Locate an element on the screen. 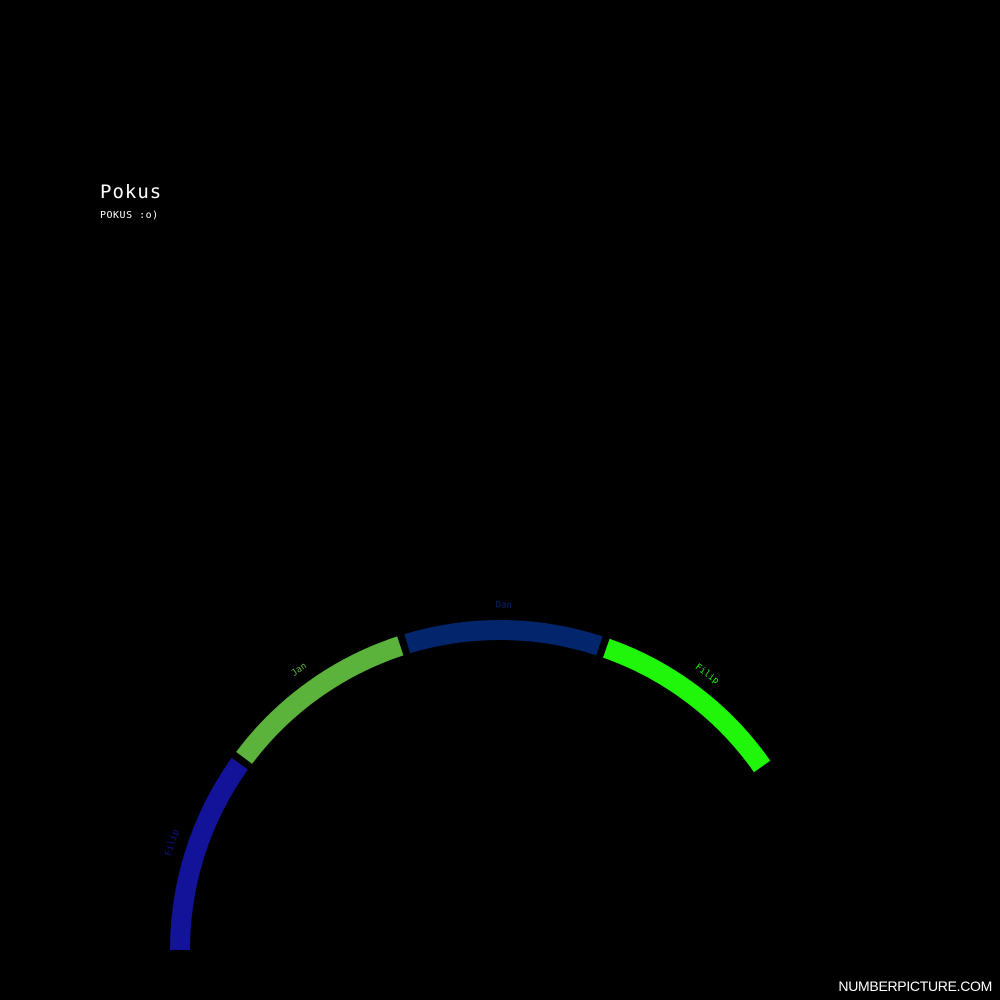  arc-label-4: Filip is located at coordinates (707, 674).